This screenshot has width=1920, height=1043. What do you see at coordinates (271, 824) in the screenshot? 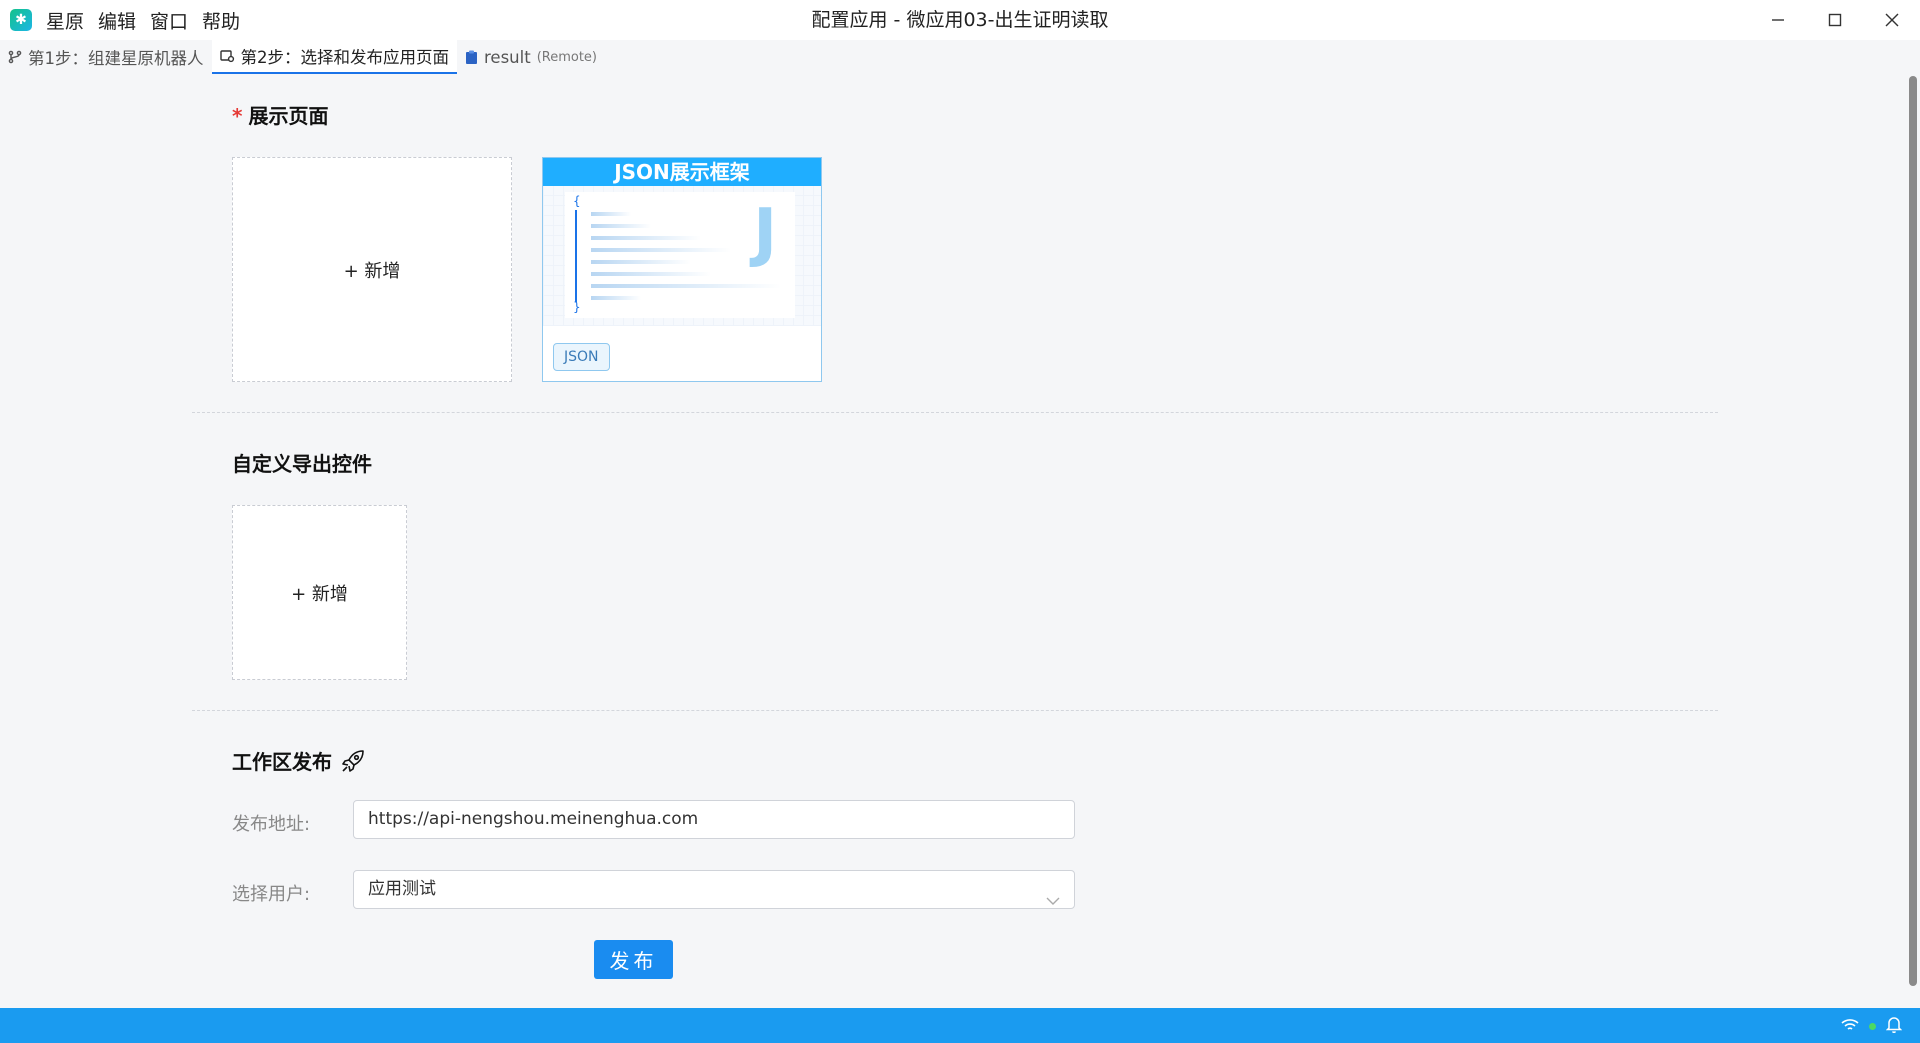
I see `publish-address-label: 发布地址:` at bounding box center [271, 824].